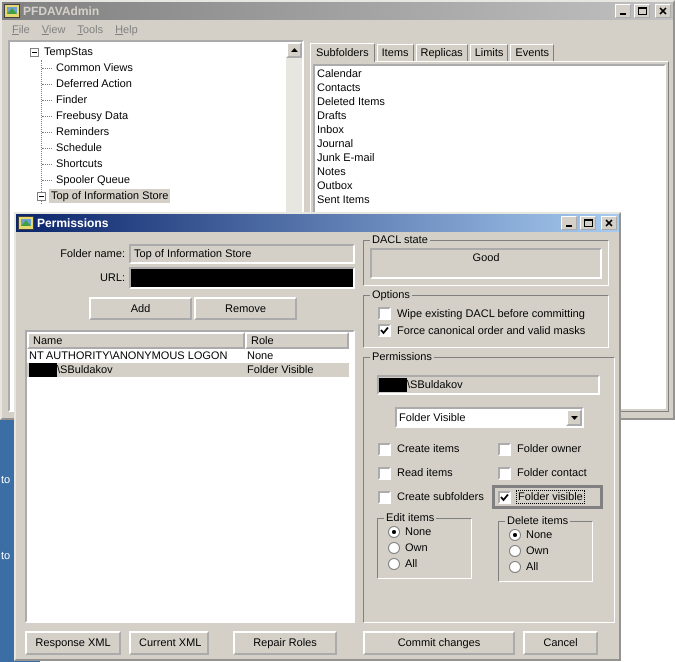 This screenshot has width=675, height=662. What do you see at coordinates (491, 330) in the screenshot?
I see `checkbox-label: Force canonical order and valid masks` at bounding box center [491, 330].